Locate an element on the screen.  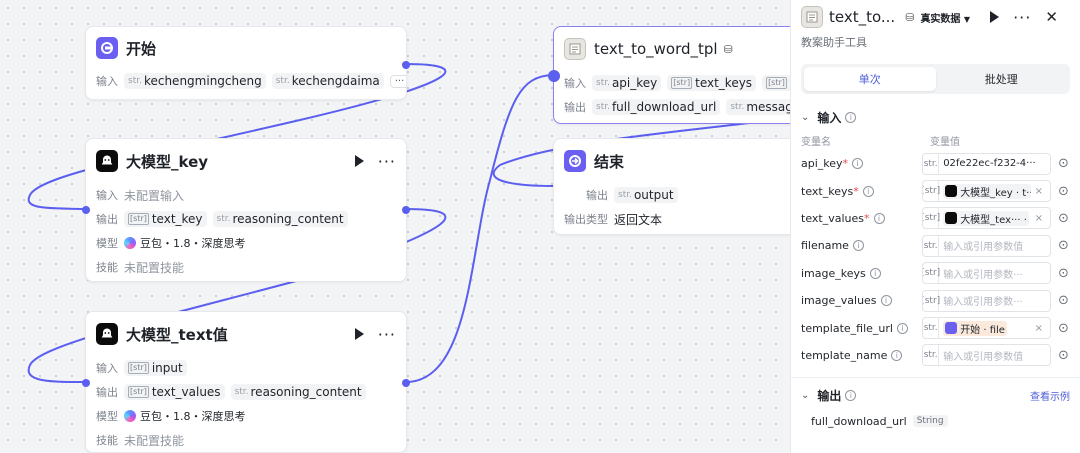
param-value-input: str. 02fe22ec-f232-4··· is located at coordinates (986, 163).